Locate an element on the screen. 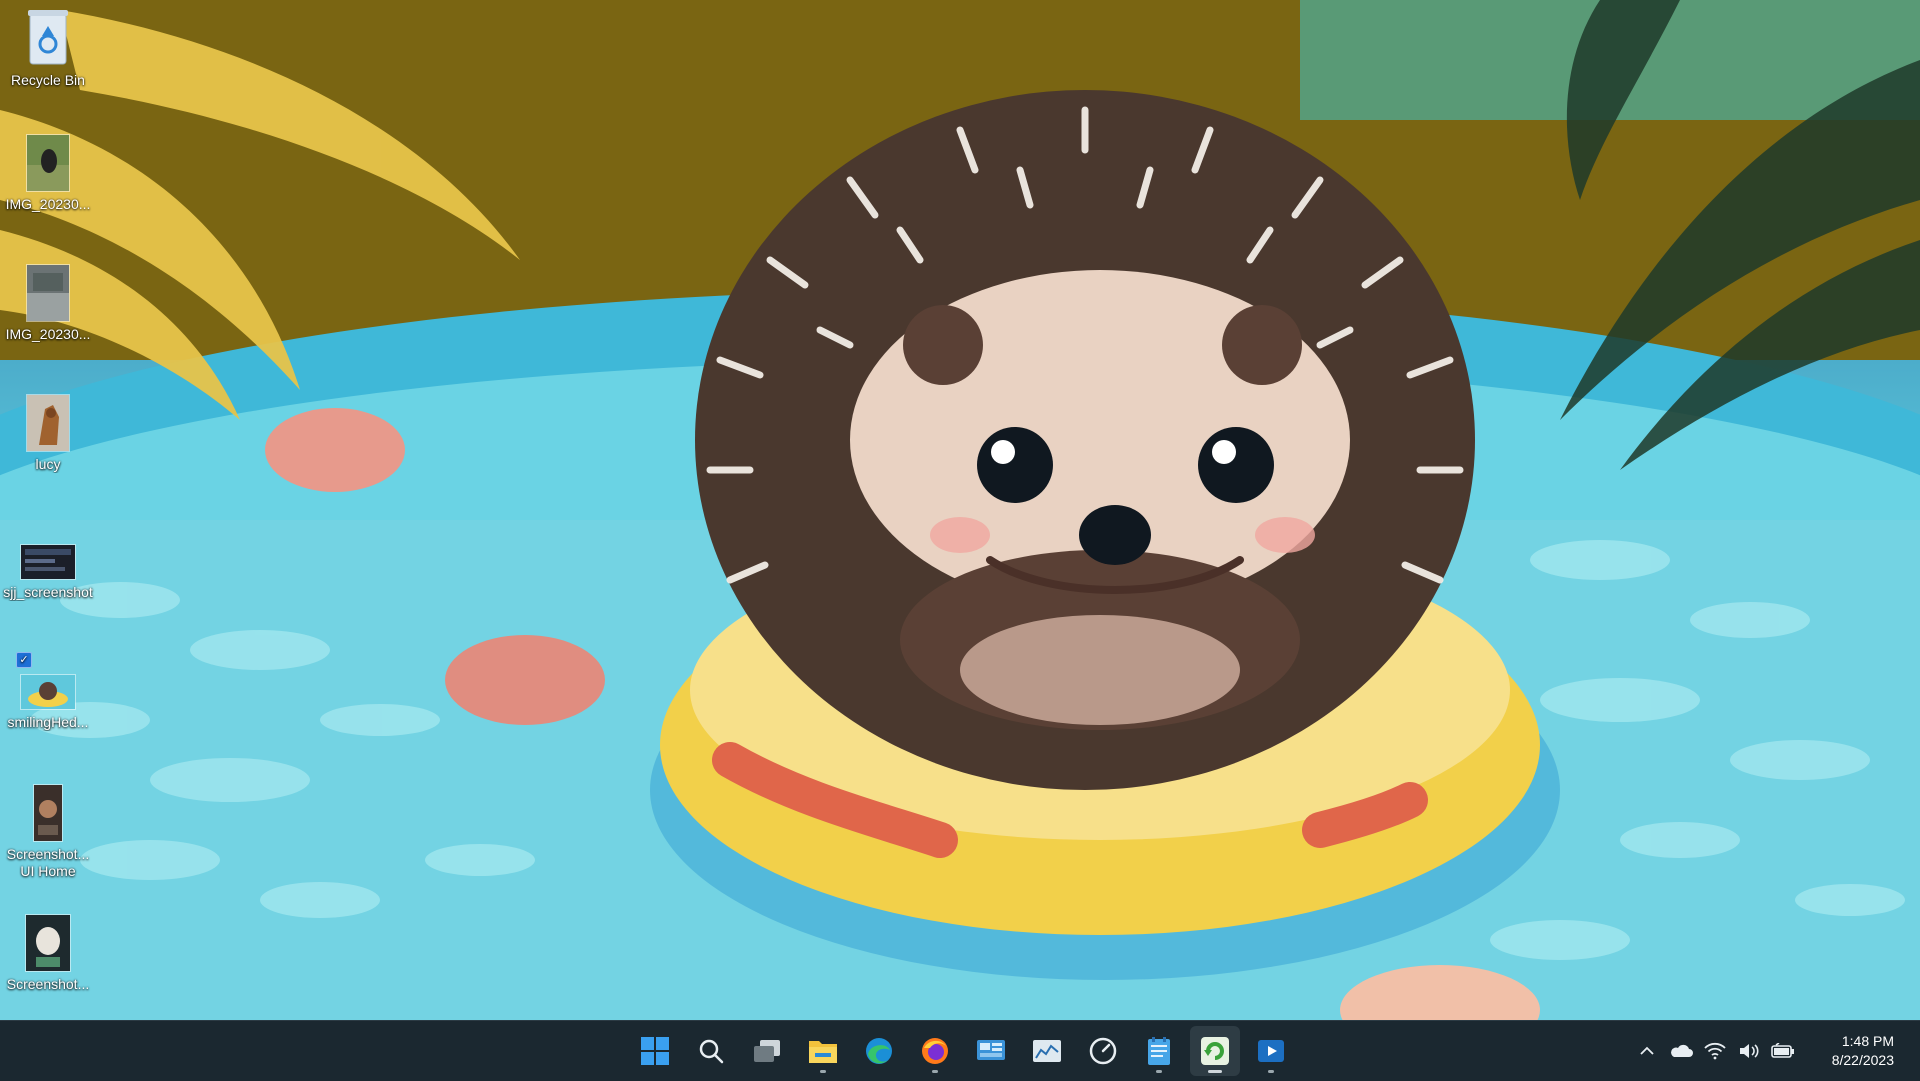 Image resolution: width=1920 pixels, height=1081 pixels. taskbar: 1:48 PM 8/22/2023 is located at coordinates (960, 1050).